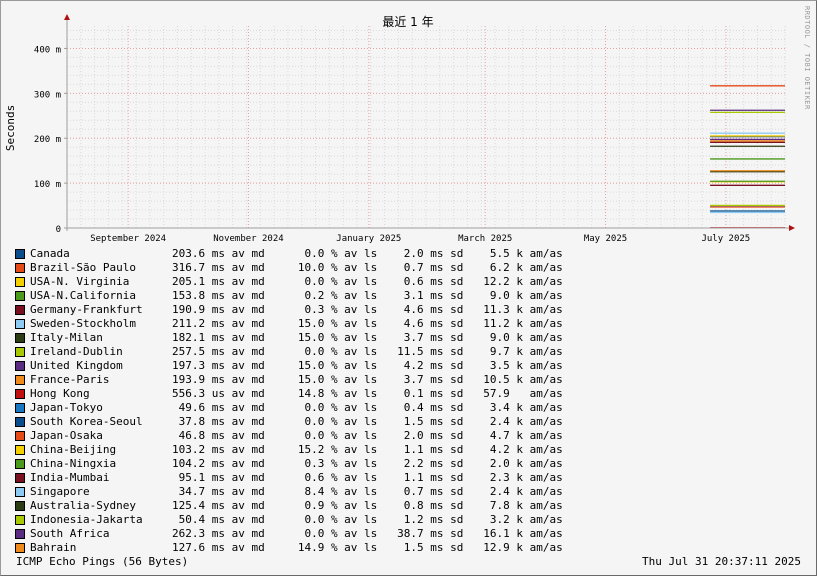  What do you see at coordinates (60, 393) in the screenshot?
I see `legend-series-name: Hong Kong` at bounding box center [60, 393].